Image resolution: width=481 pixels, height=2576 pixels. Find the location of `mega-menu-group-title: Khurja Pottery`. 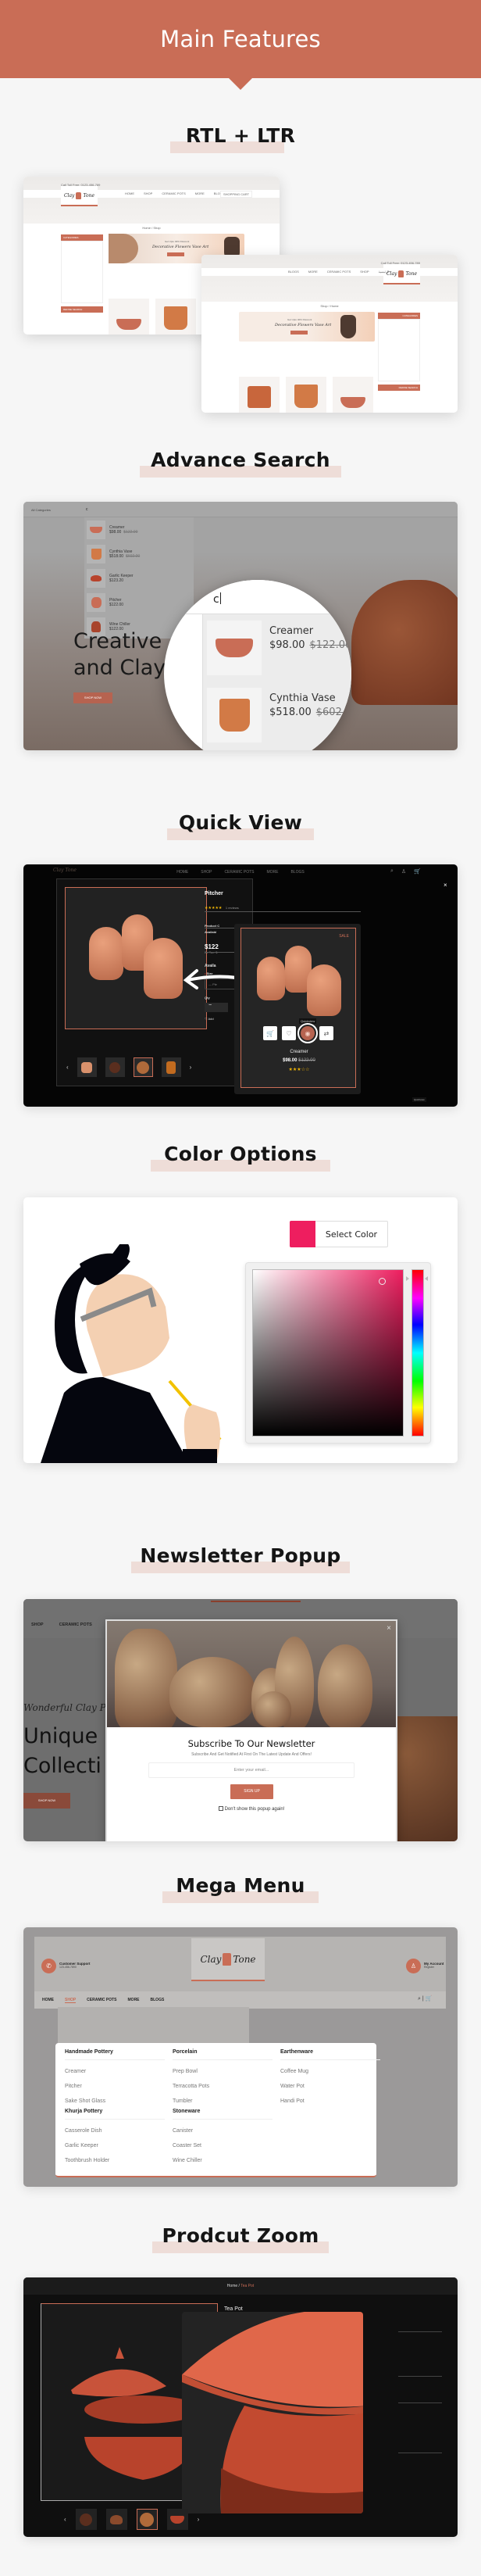

mega-menu-group-title: Khurja Pottery is located at coordinates (115, 2114).